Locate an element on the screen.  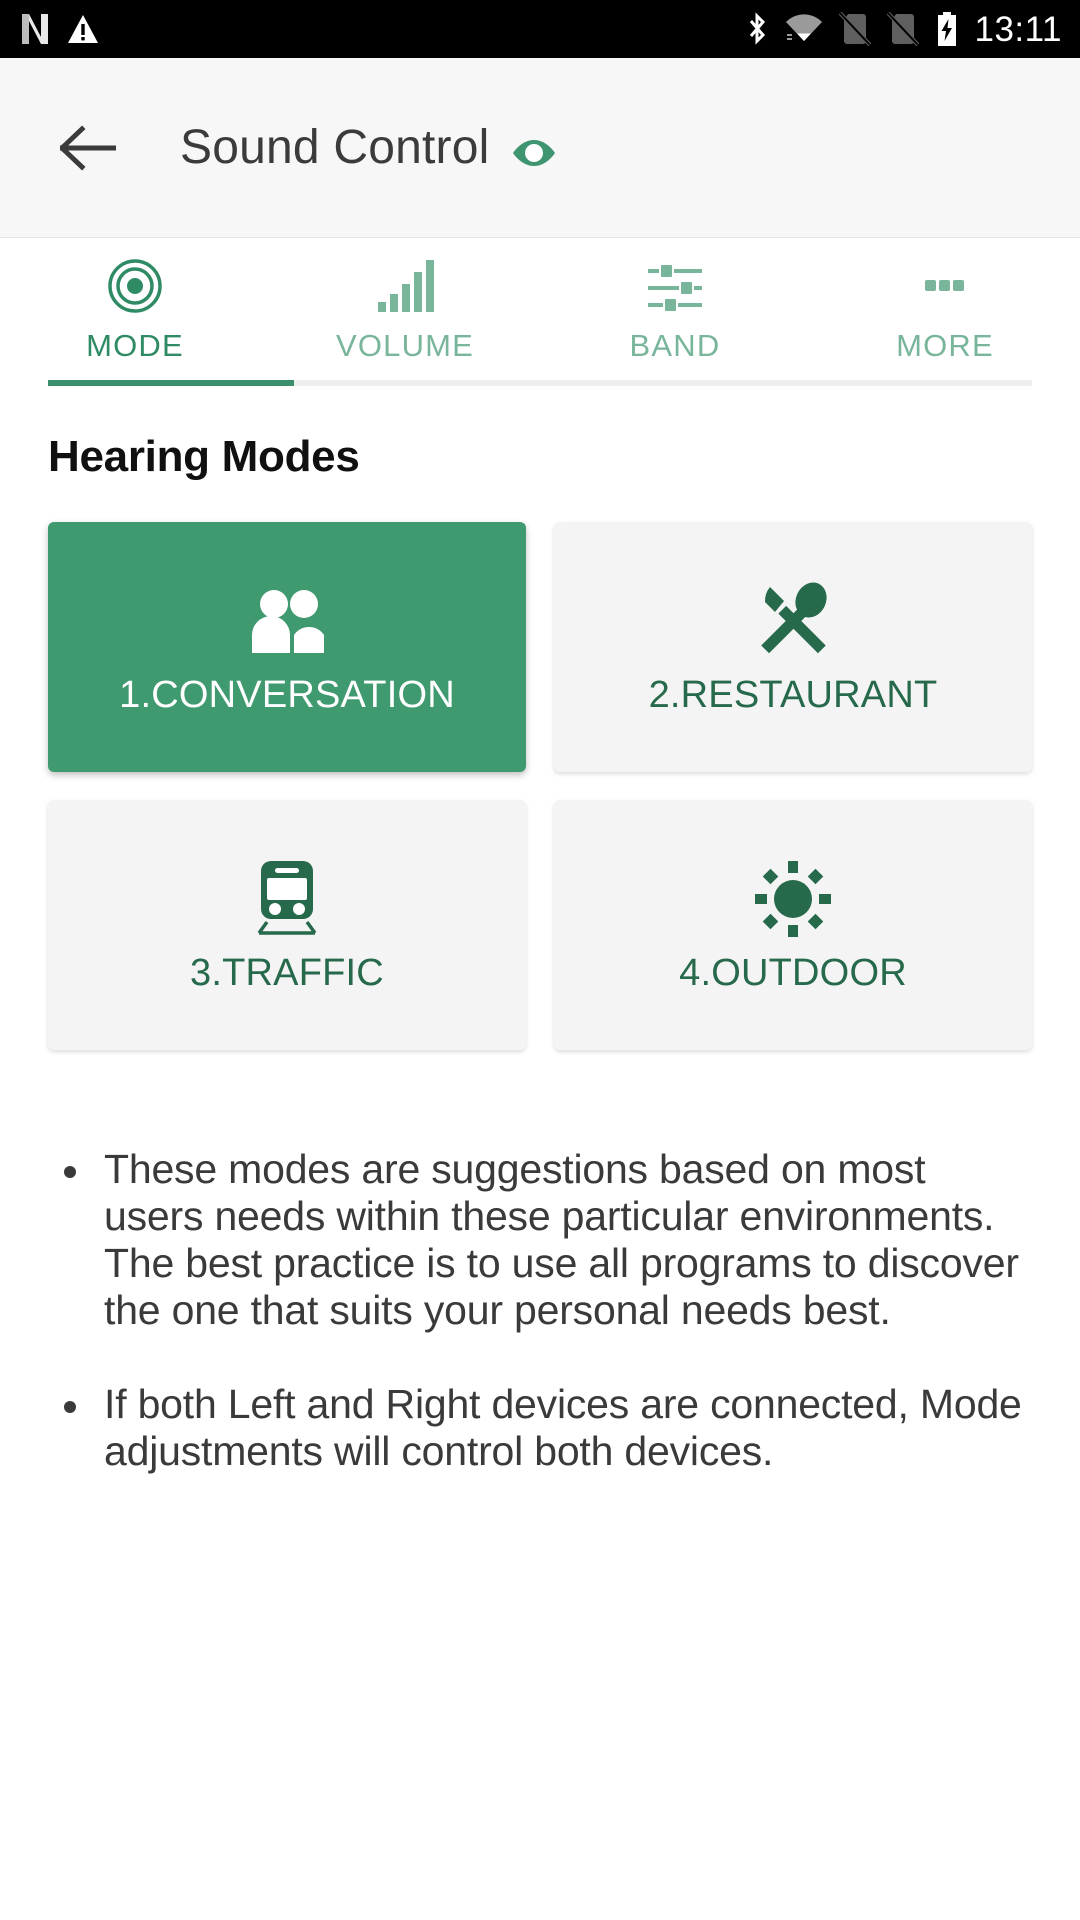
tab-mode: MODE is located at coordinates (135, 319).